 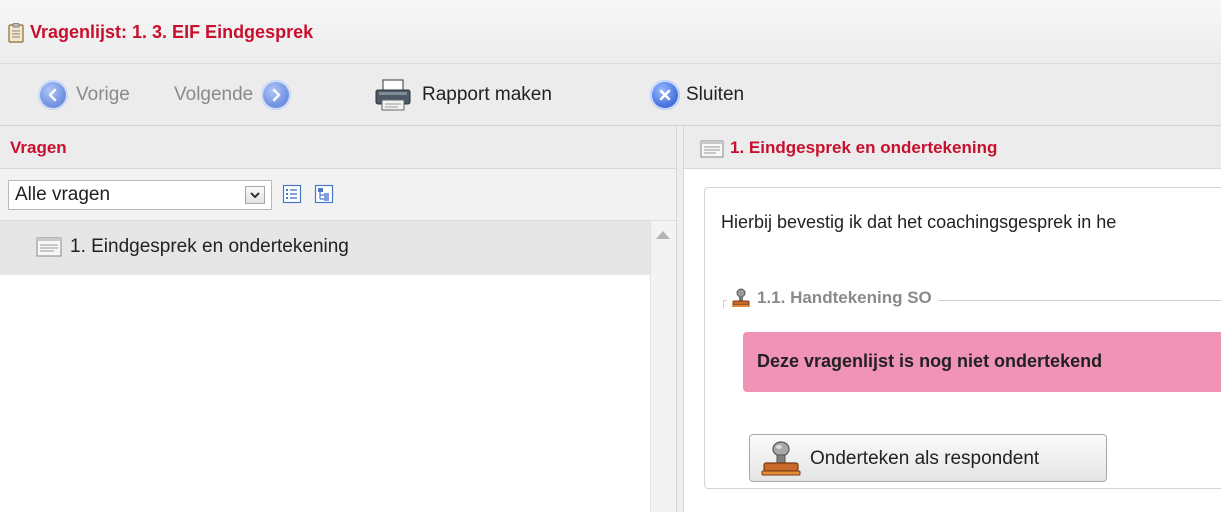 I want to click on sign-as-respondent-button: Onderteken als respondent, so click(x=928, y=458).